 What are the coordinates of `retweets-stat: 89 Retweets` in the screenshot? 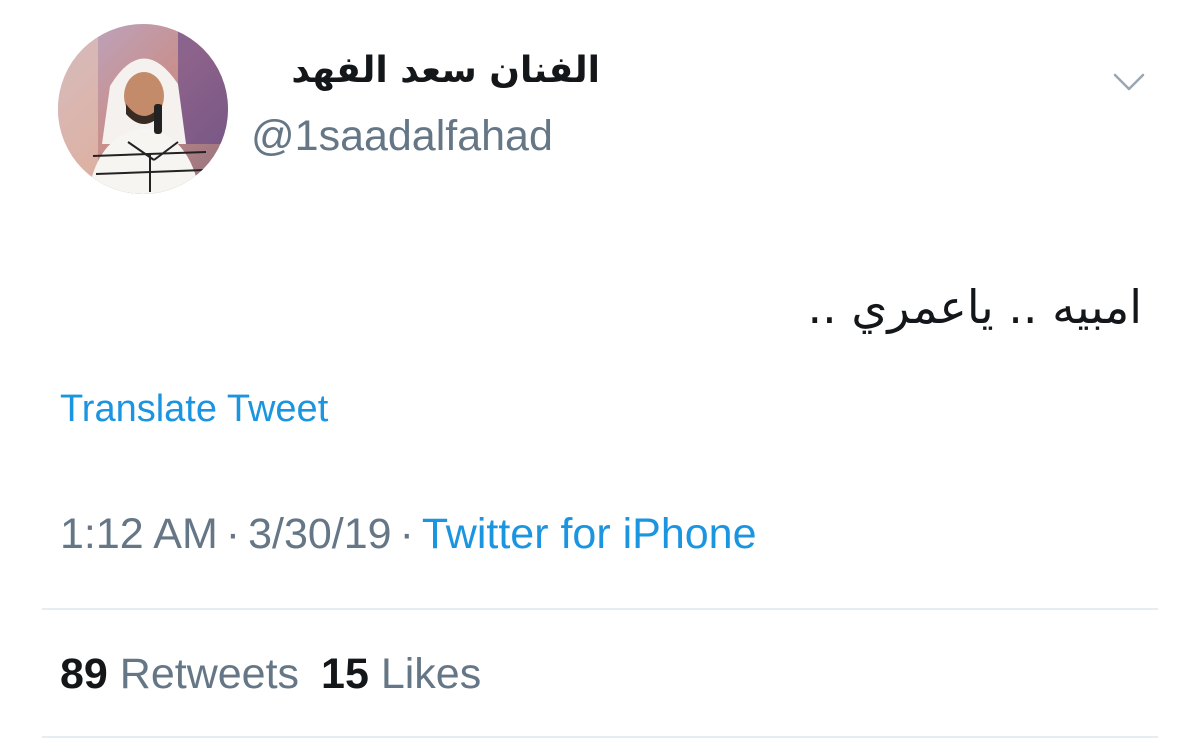 It's located at (179, 674).